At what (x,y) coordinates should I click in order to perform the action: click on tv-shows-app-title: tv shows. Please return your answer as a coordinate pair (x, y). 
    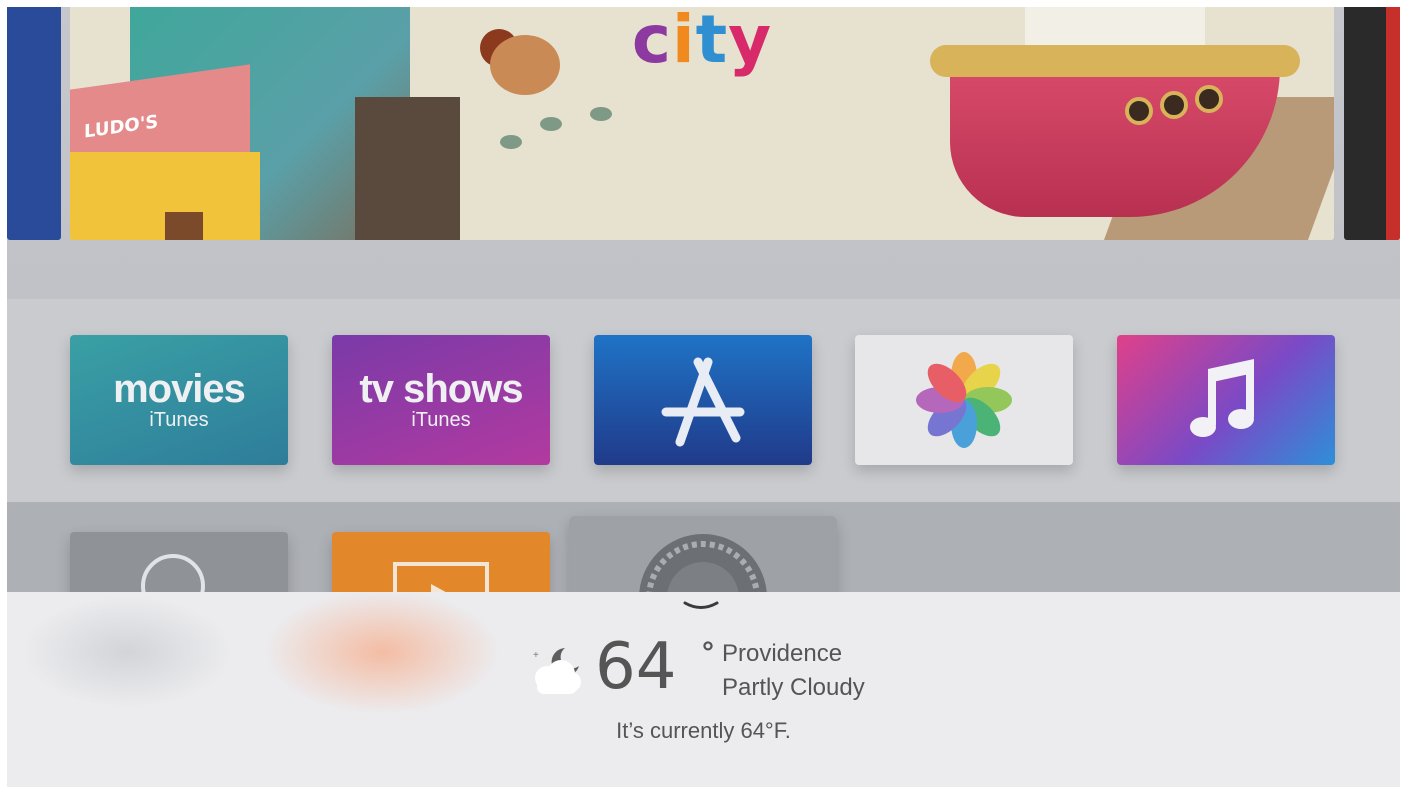
    Looking at the image, I should click on (441, 389).